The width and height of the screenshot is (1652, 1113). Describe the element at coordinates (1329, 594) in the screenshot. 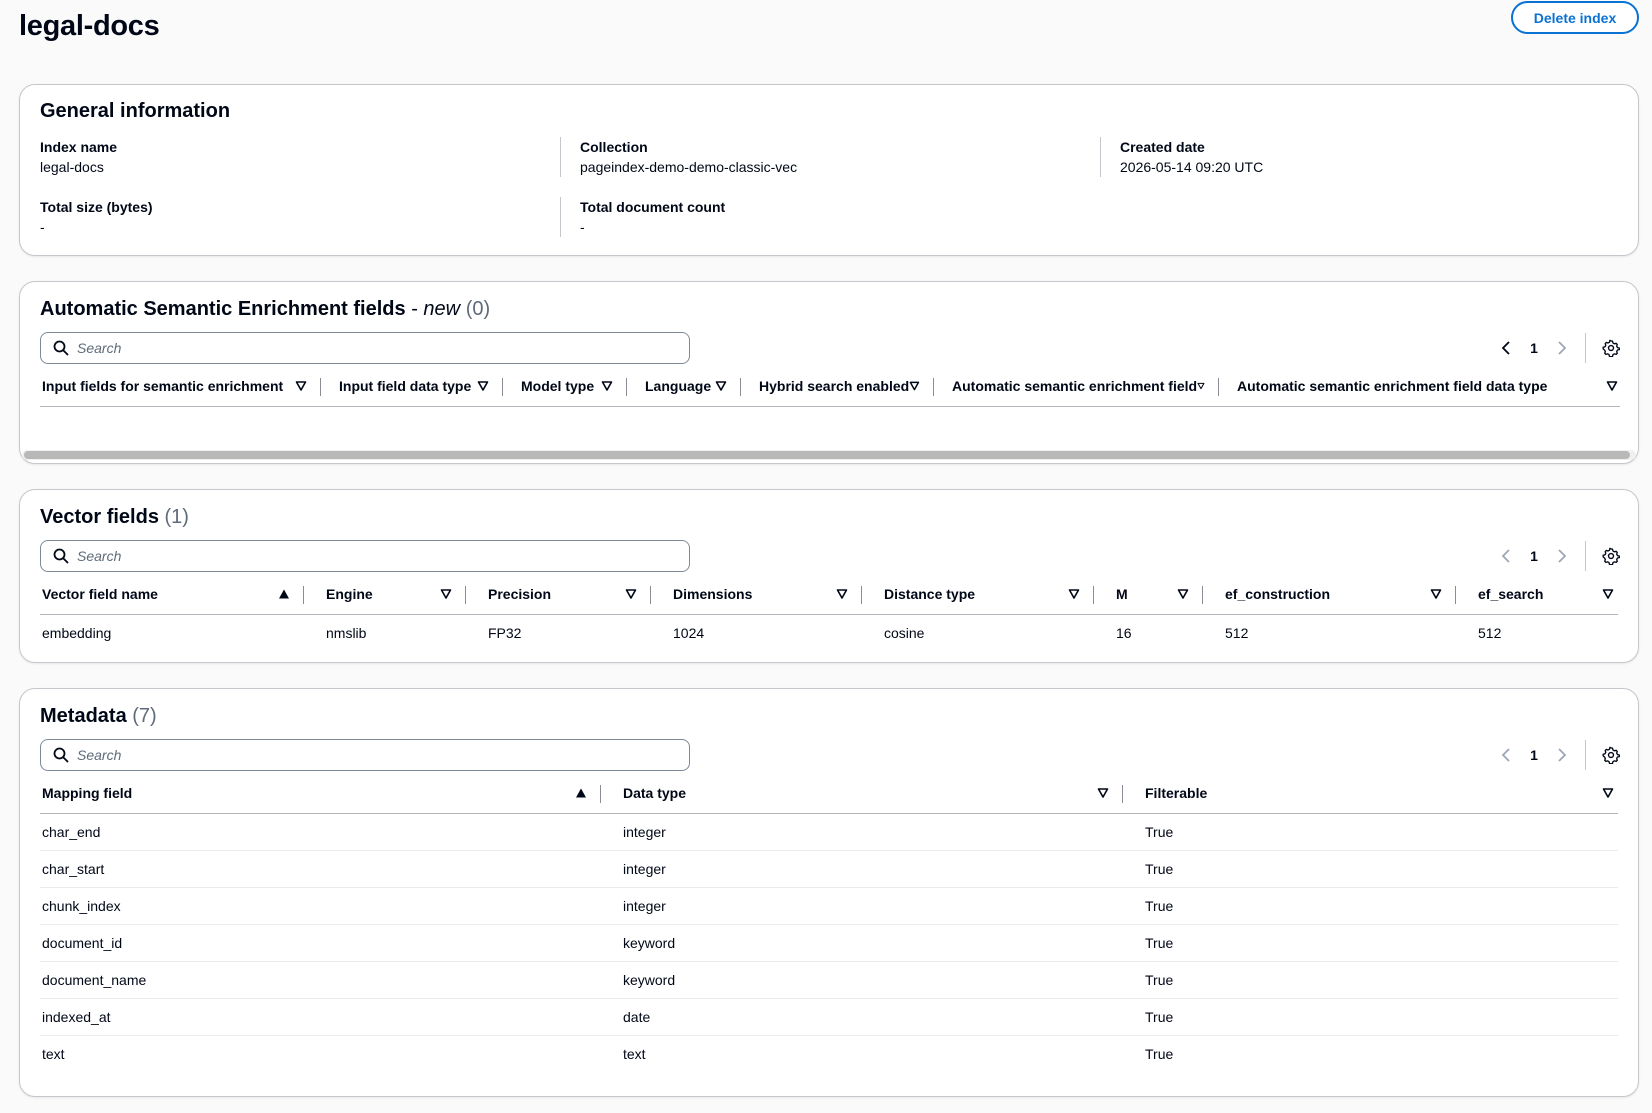

I see `column-header: ef_construction` at that location.